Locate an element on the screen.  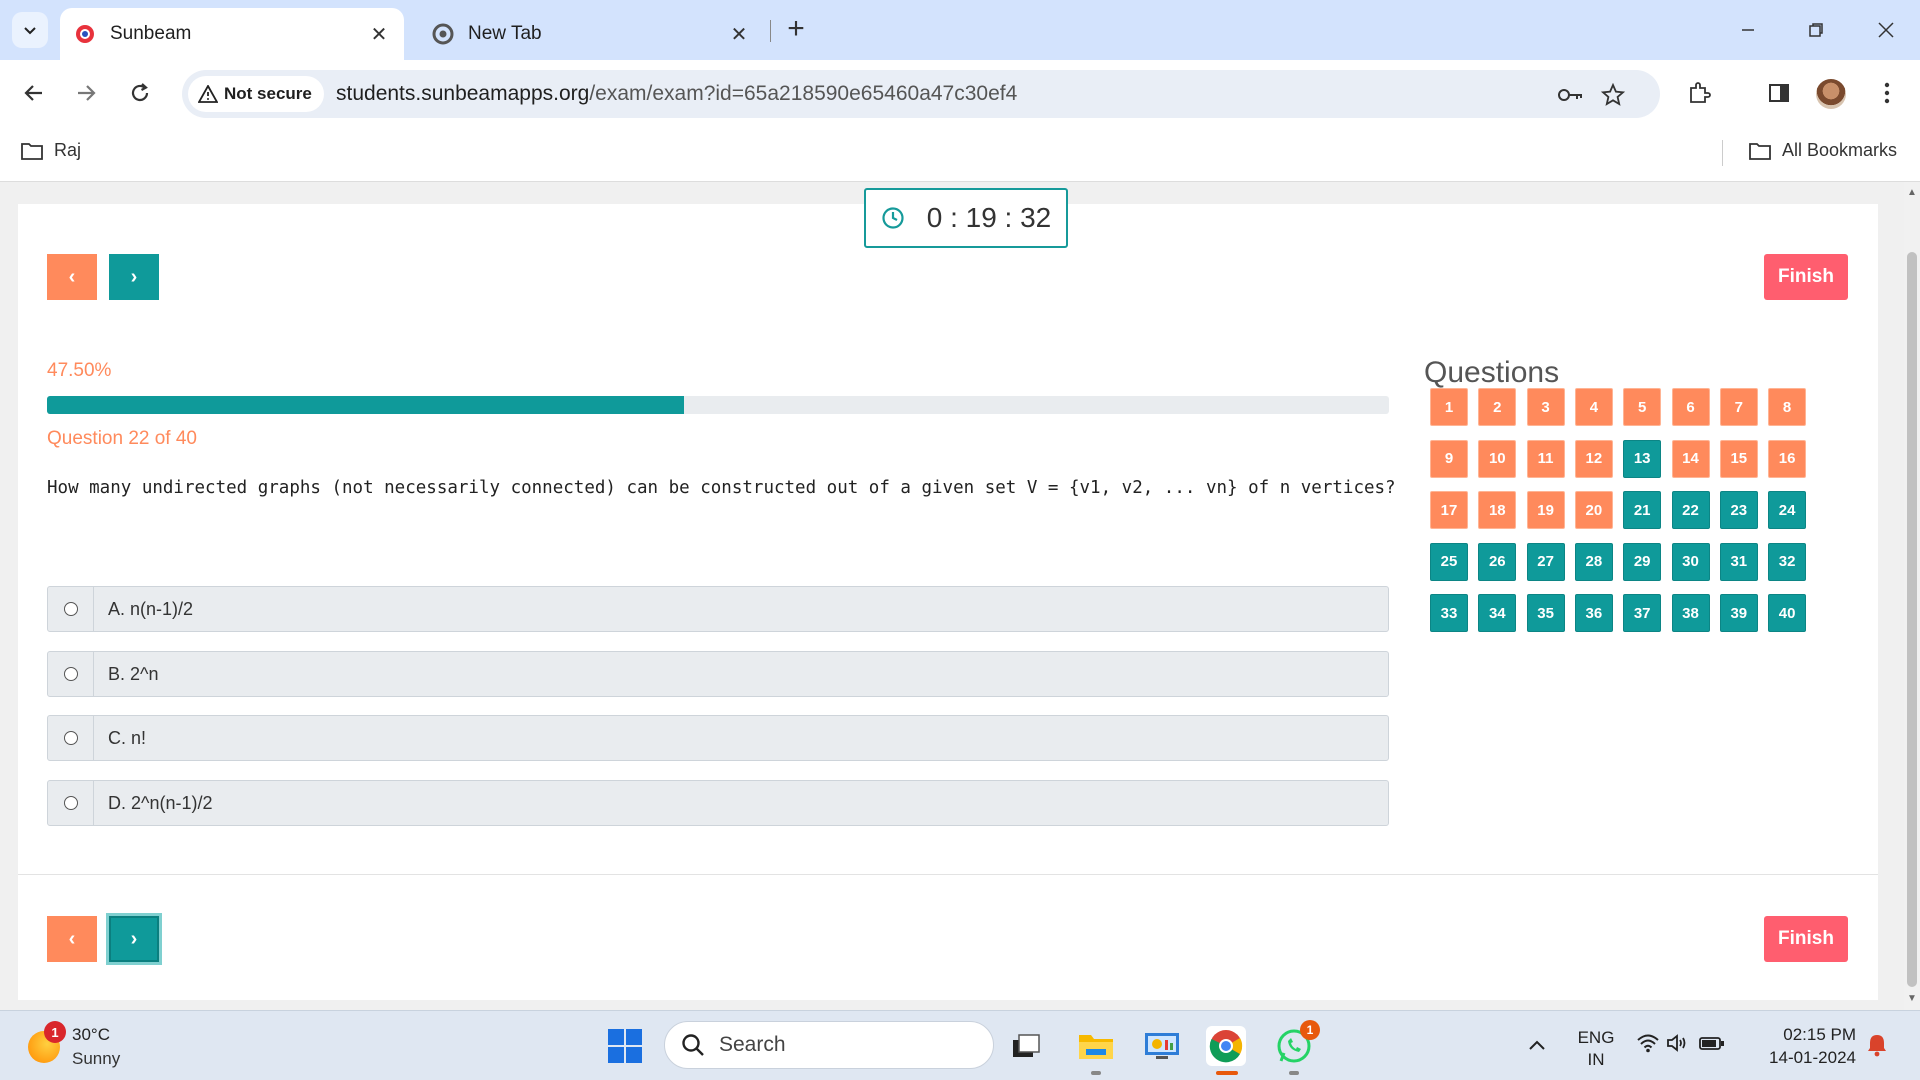
question-nav-button: 21 is located at coordinates (1642, 510).